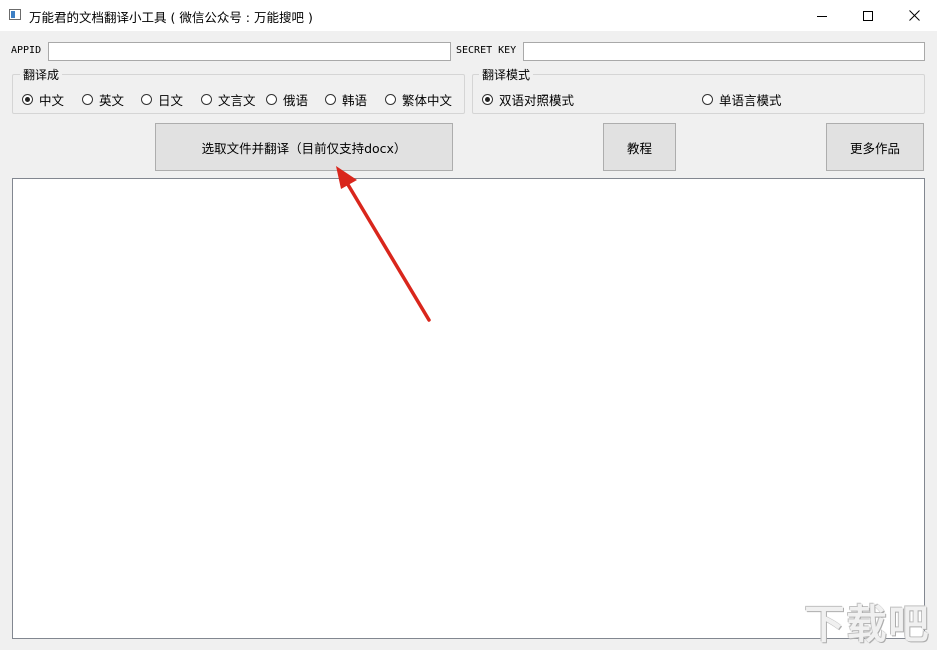 Image resolution: width=937 pixels, height=650 pixels. I want to click on radio-label: 俄语, so click(296, 100).